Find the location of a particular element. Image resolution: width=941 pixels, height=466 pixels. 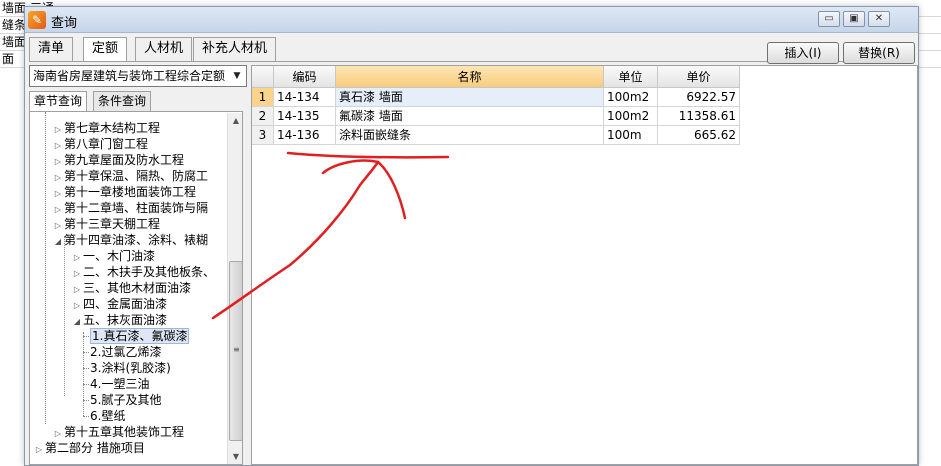

tree-leaf: 3.涂料(乳胶漆) is located at coordinates (130, 368).